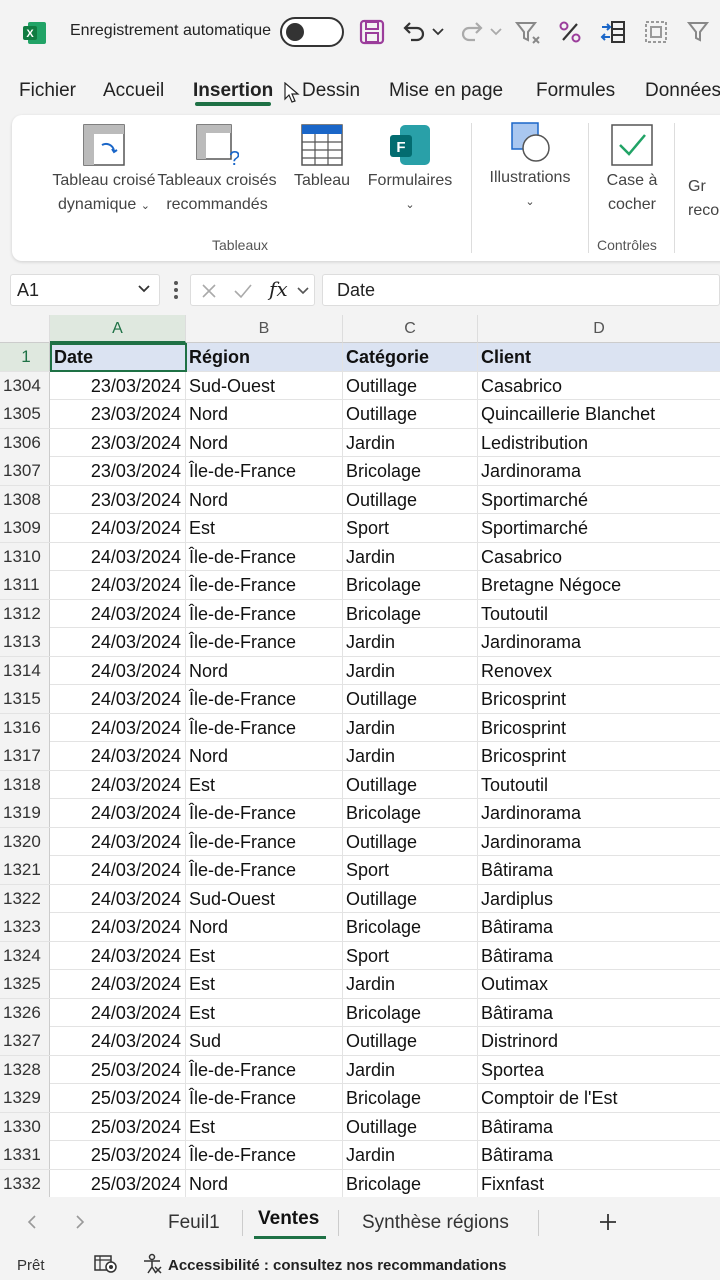 The width and height of the screenshot is (720, 1280). Describe the element at coordinates (35, 33) in the screenshot. I see `excel-logo: X` at that location.